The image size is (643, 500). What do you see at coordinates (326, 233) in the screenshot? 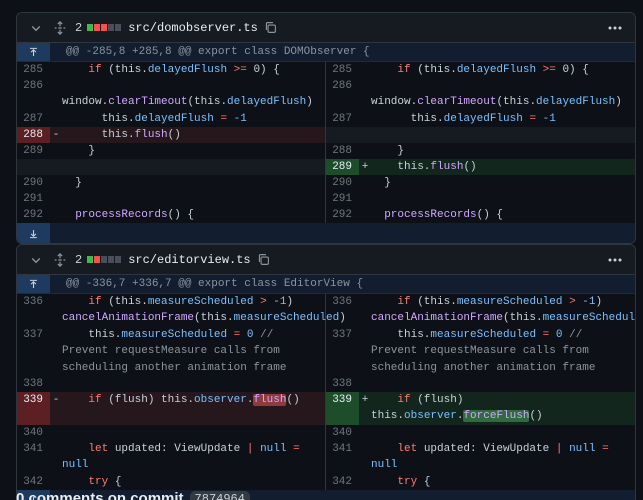
I see `hunk-footer` at bounding box center [326, 233].